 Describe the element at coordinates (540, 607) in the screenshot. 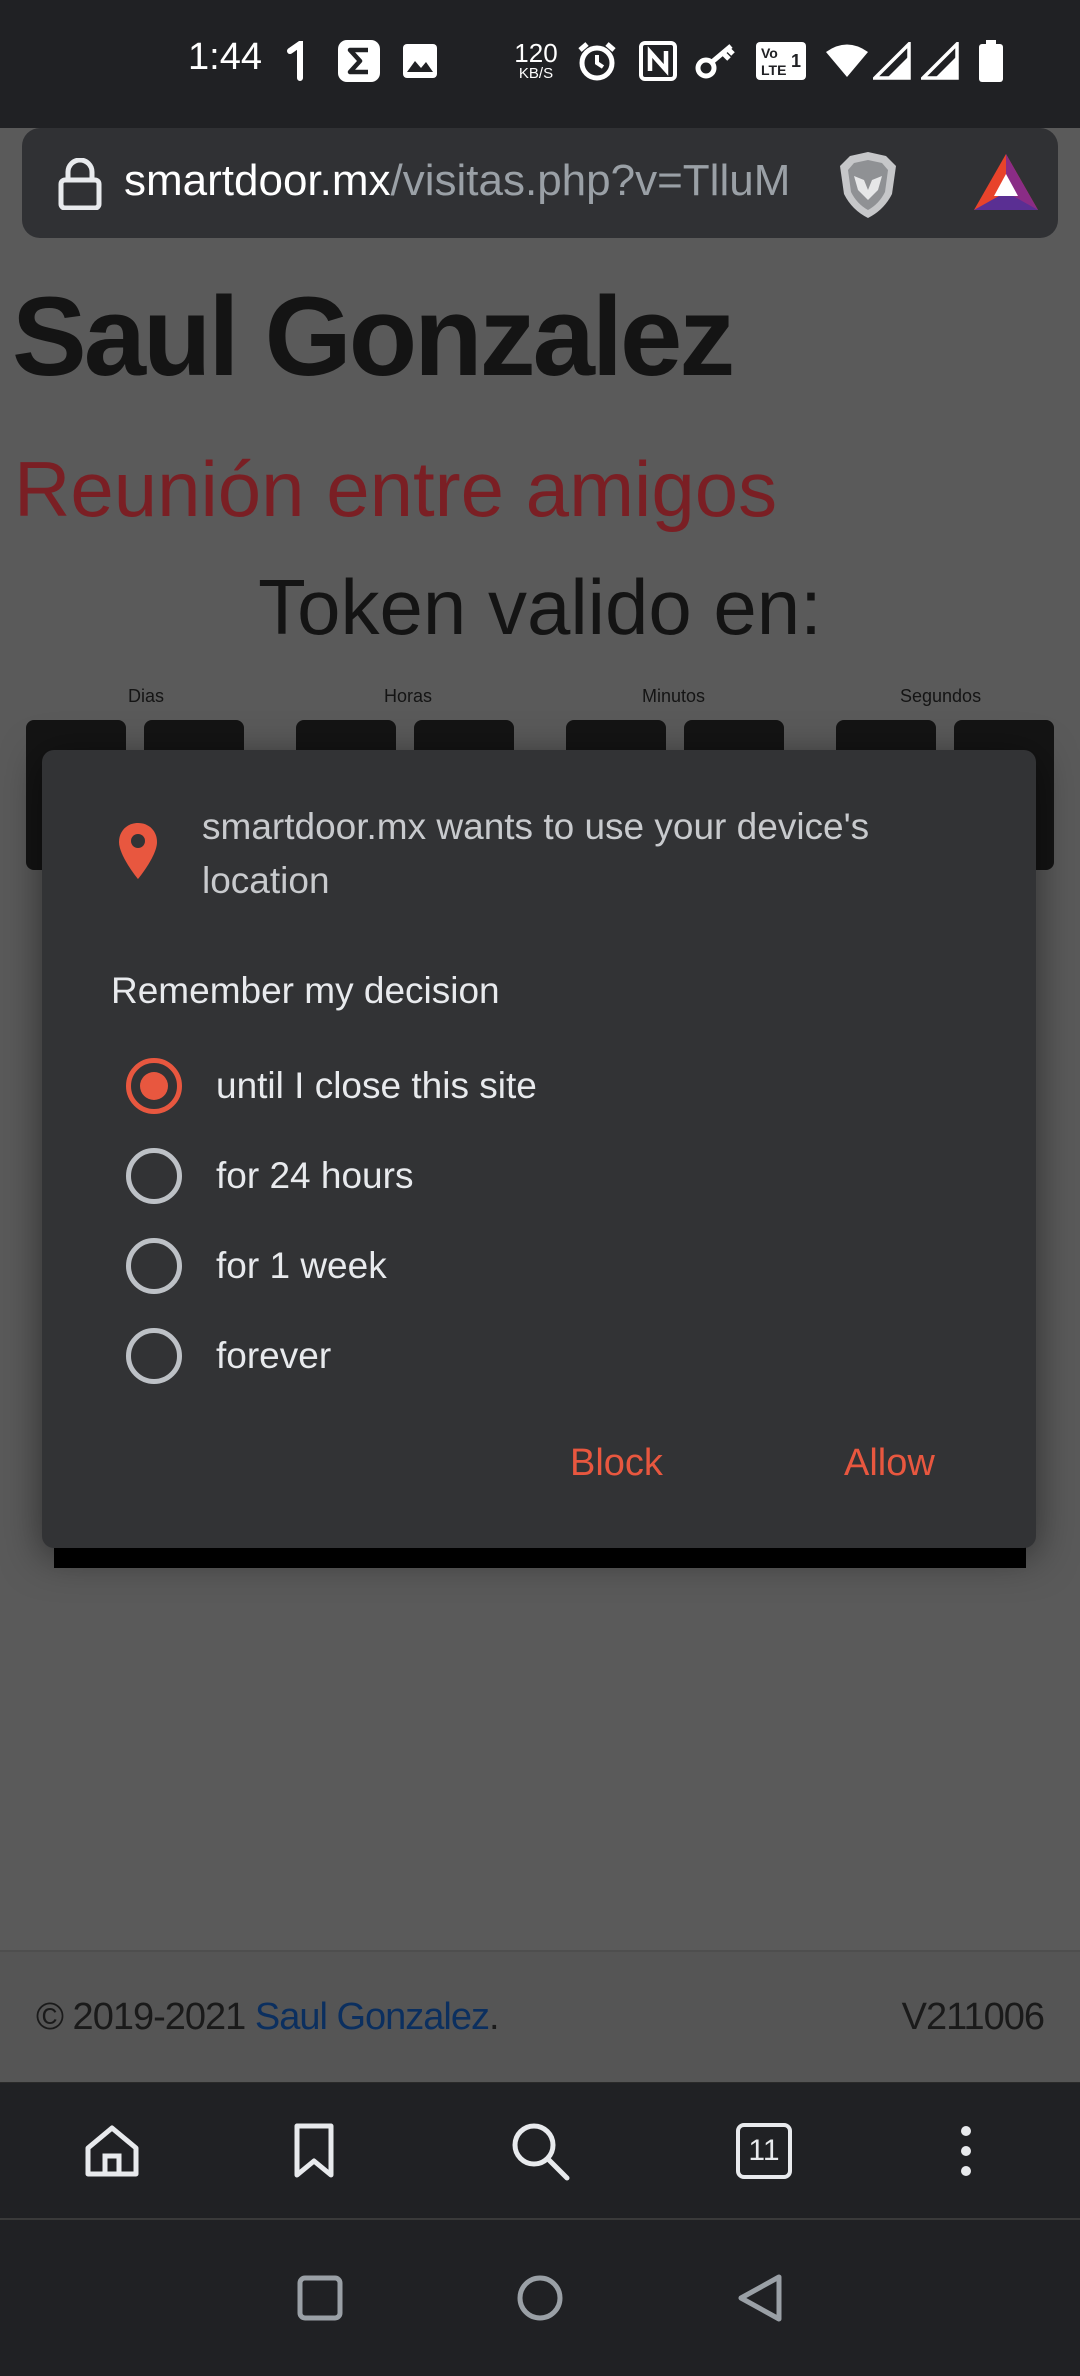

I see `token-label: Token valido en:` at that location.